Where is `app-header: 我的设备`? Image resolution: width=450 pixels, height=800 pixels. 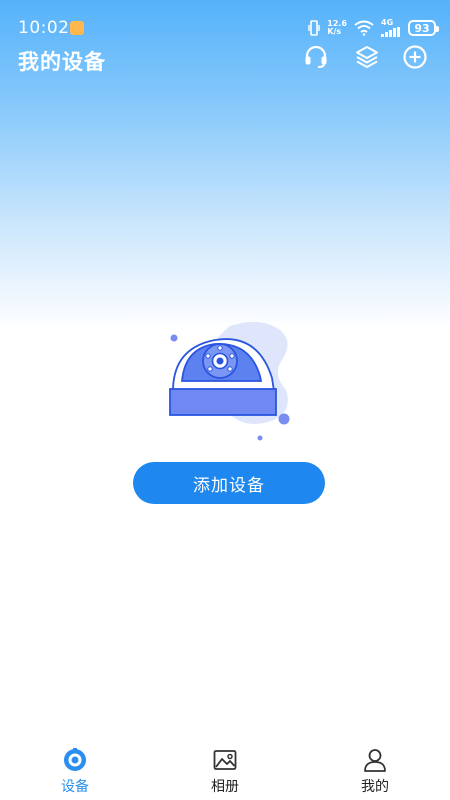 app-header: 我的设备 is located at coordinates (225, 59).